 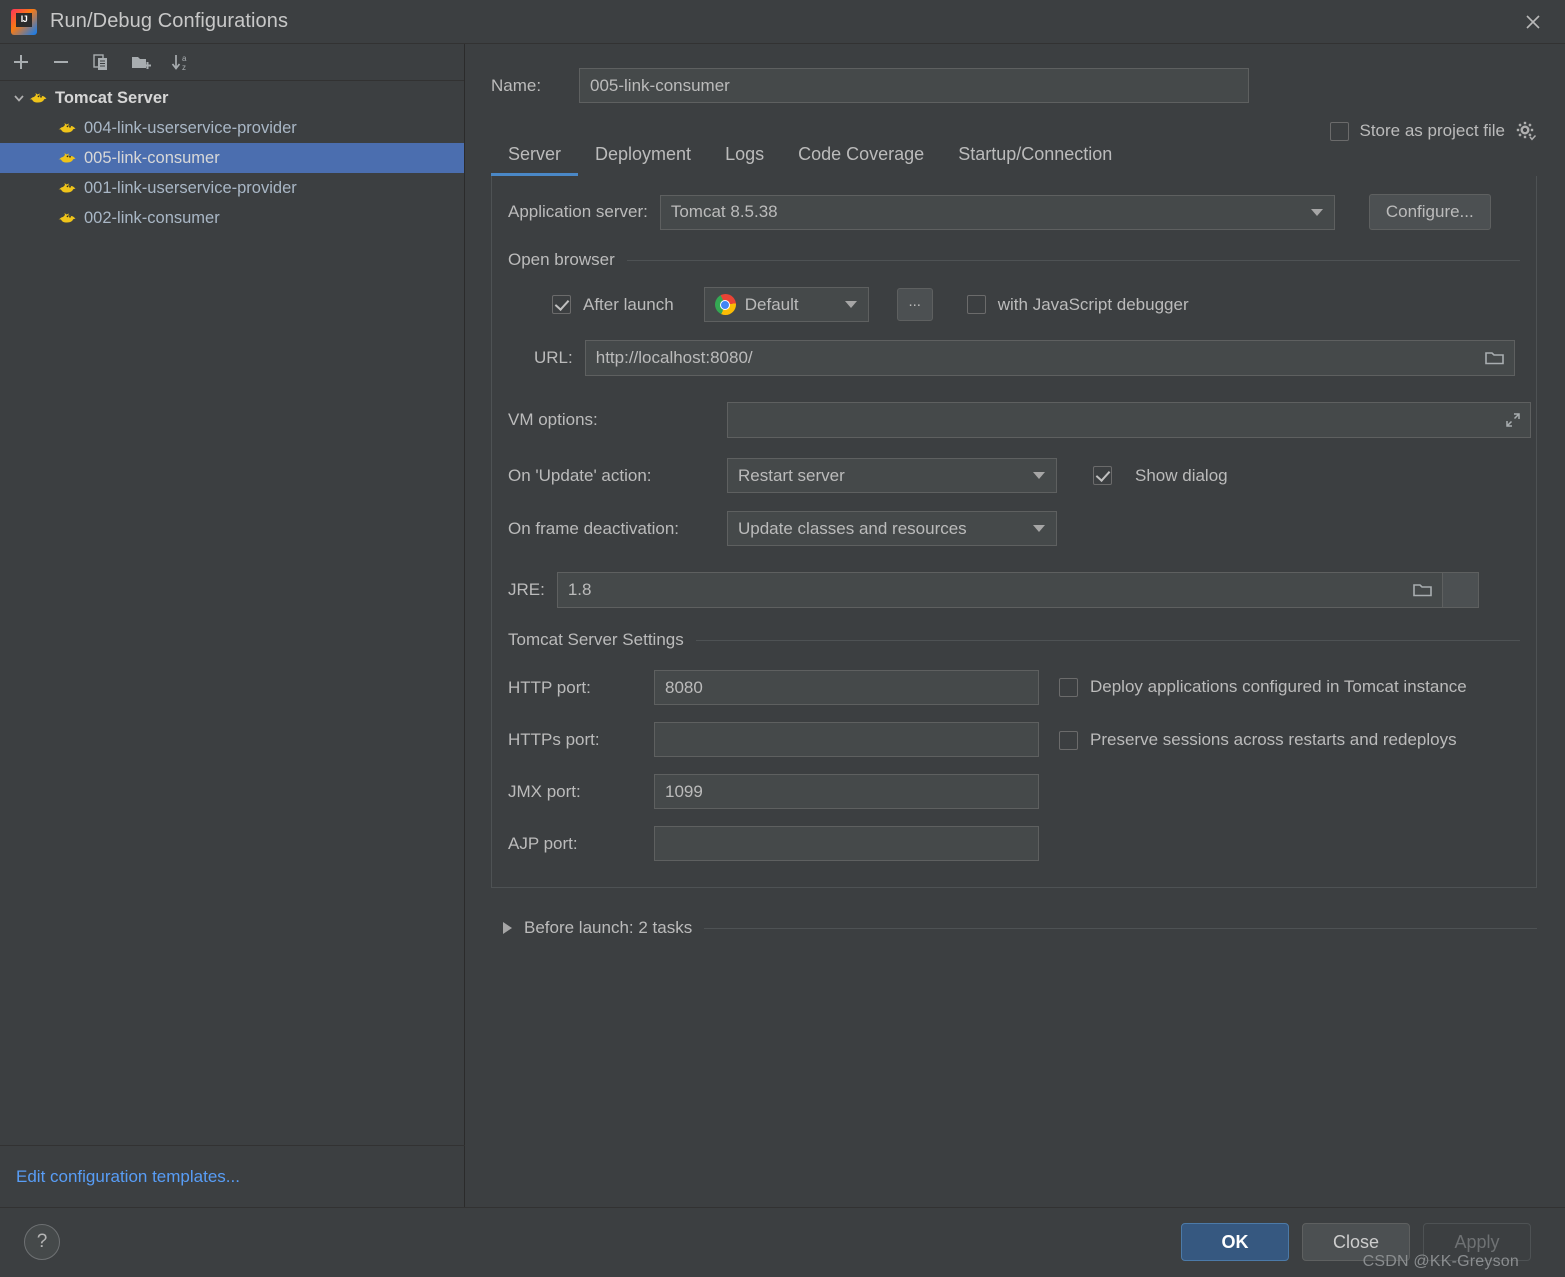 I want to click on close-button: Close, so click(x=1356, y=1242).